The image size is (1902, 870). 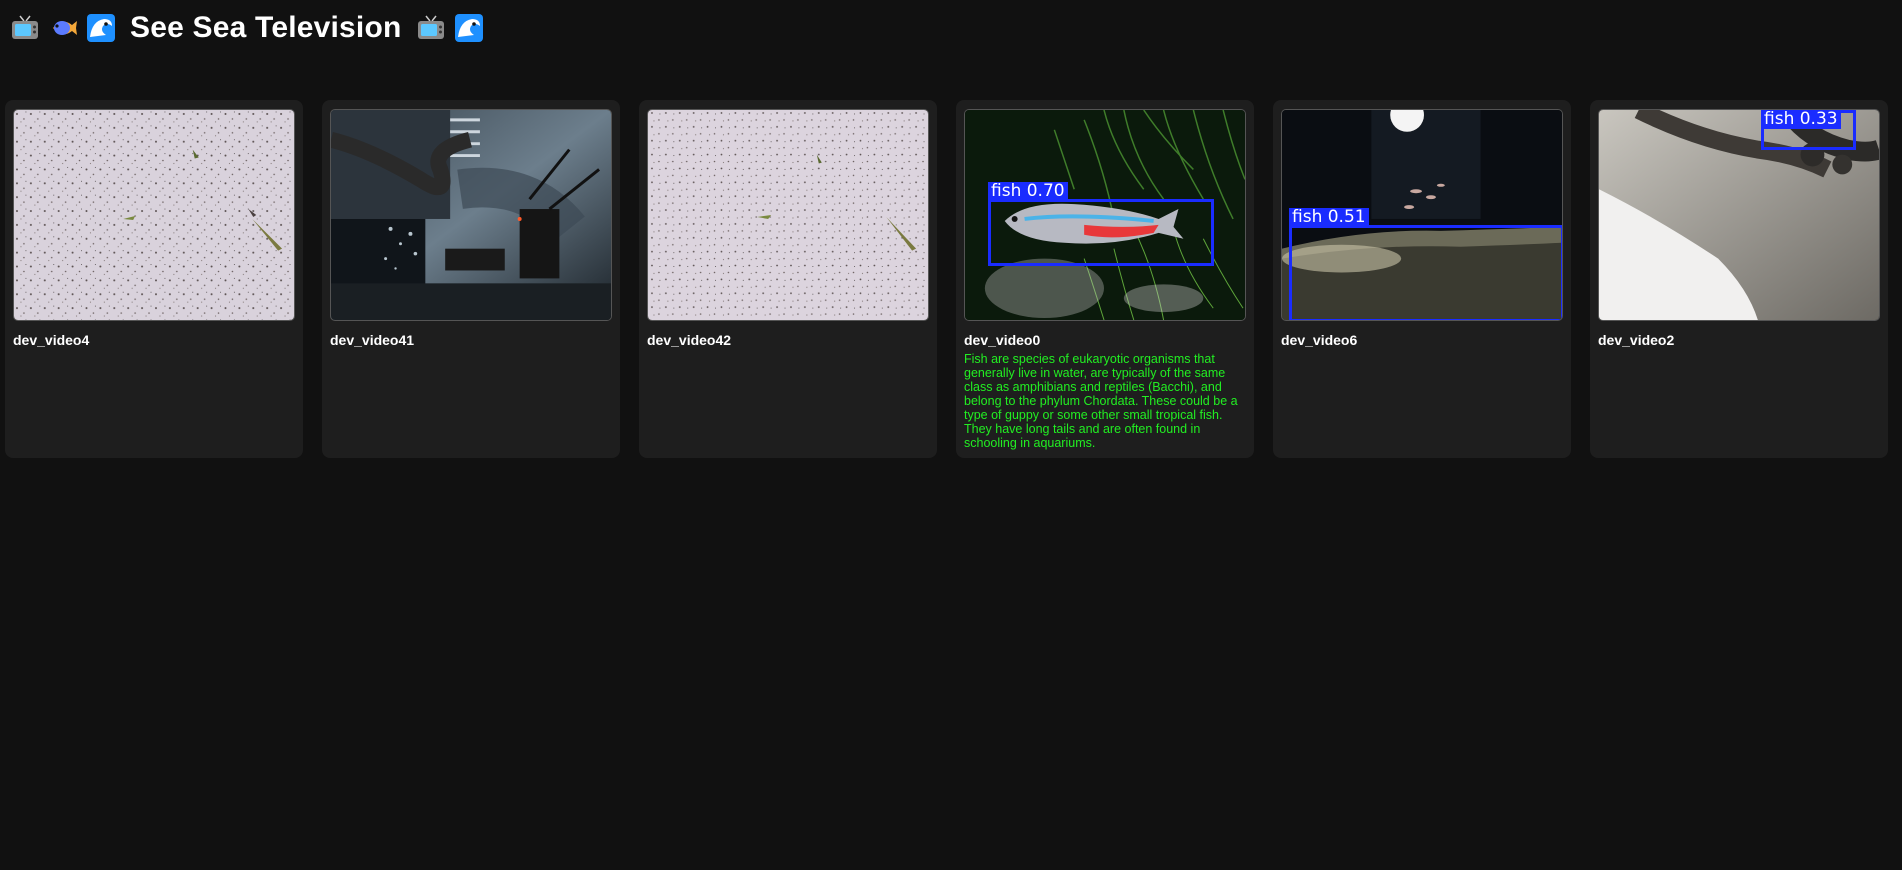 What do you see at coordinates (63, 28) in the screenshot?
I see `fish-icon` at bounding box center [63, 28].